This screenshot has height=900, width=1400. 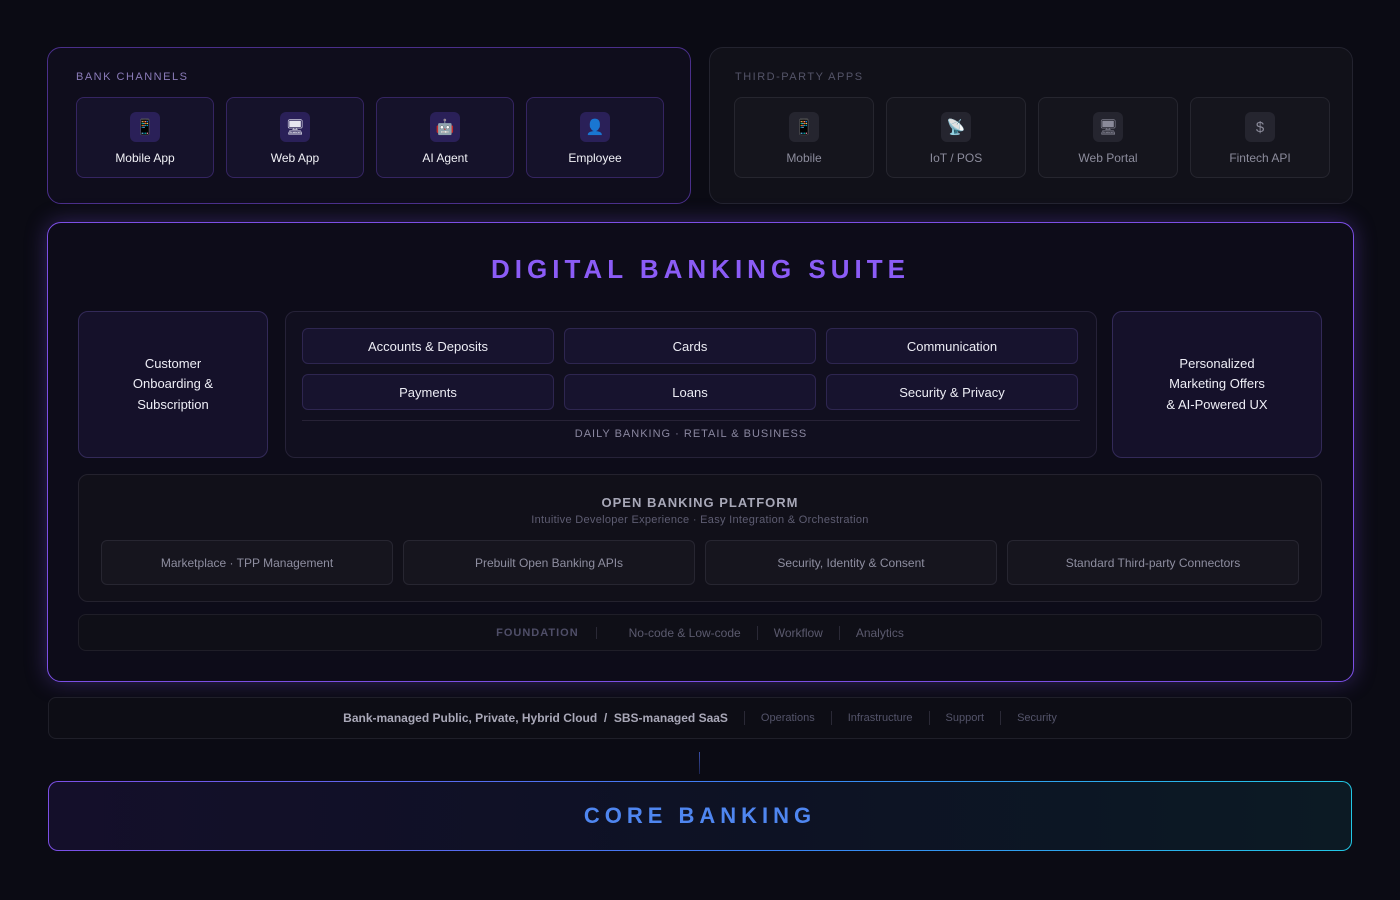 I want to click on onboarding-line: Onboarding &, so click(x=173, y=384).